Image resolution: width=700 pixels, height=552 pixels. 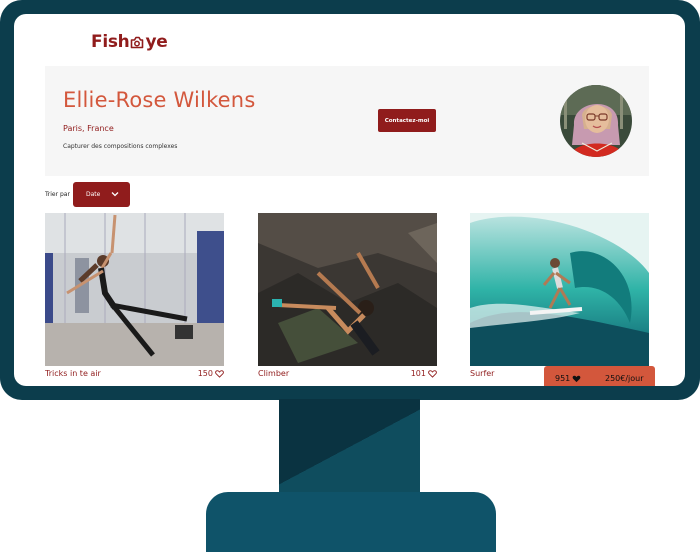 I want to click on media-photo-dancer, so click(x=134, y=289).